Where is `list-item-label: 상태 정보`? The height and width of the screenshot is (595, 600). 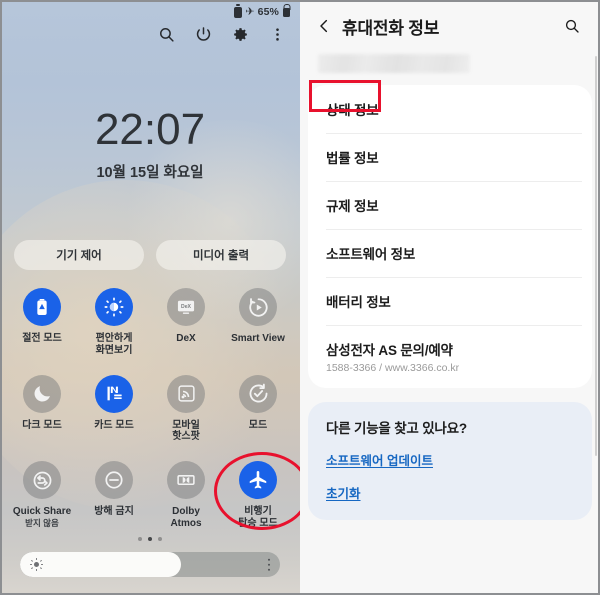
list-item-label: 상태 정보 is located at coordinates (352, 110).